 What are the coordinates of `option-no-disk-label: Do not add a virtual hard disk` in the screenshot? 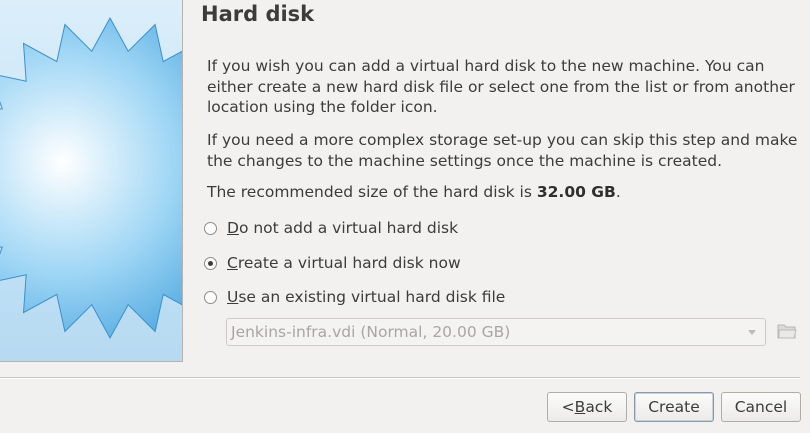 It's located at (343, 228).